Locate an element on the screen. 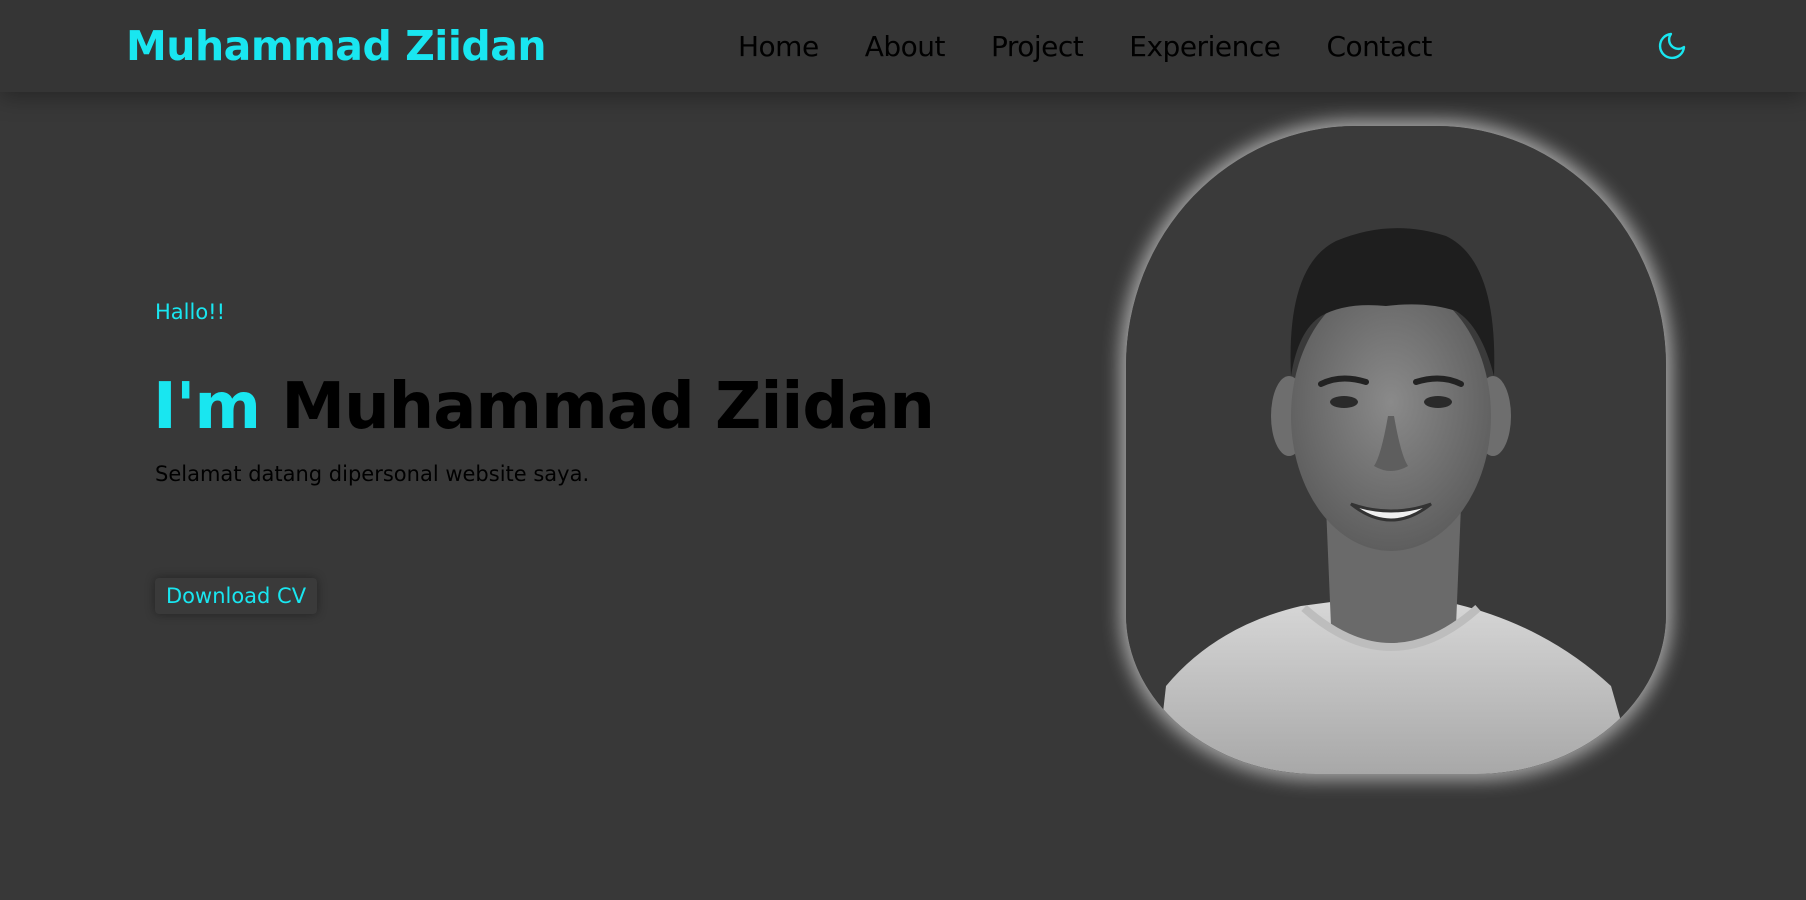  headline-name: Muhammad Ziidan is located at coordinates (607, 407).